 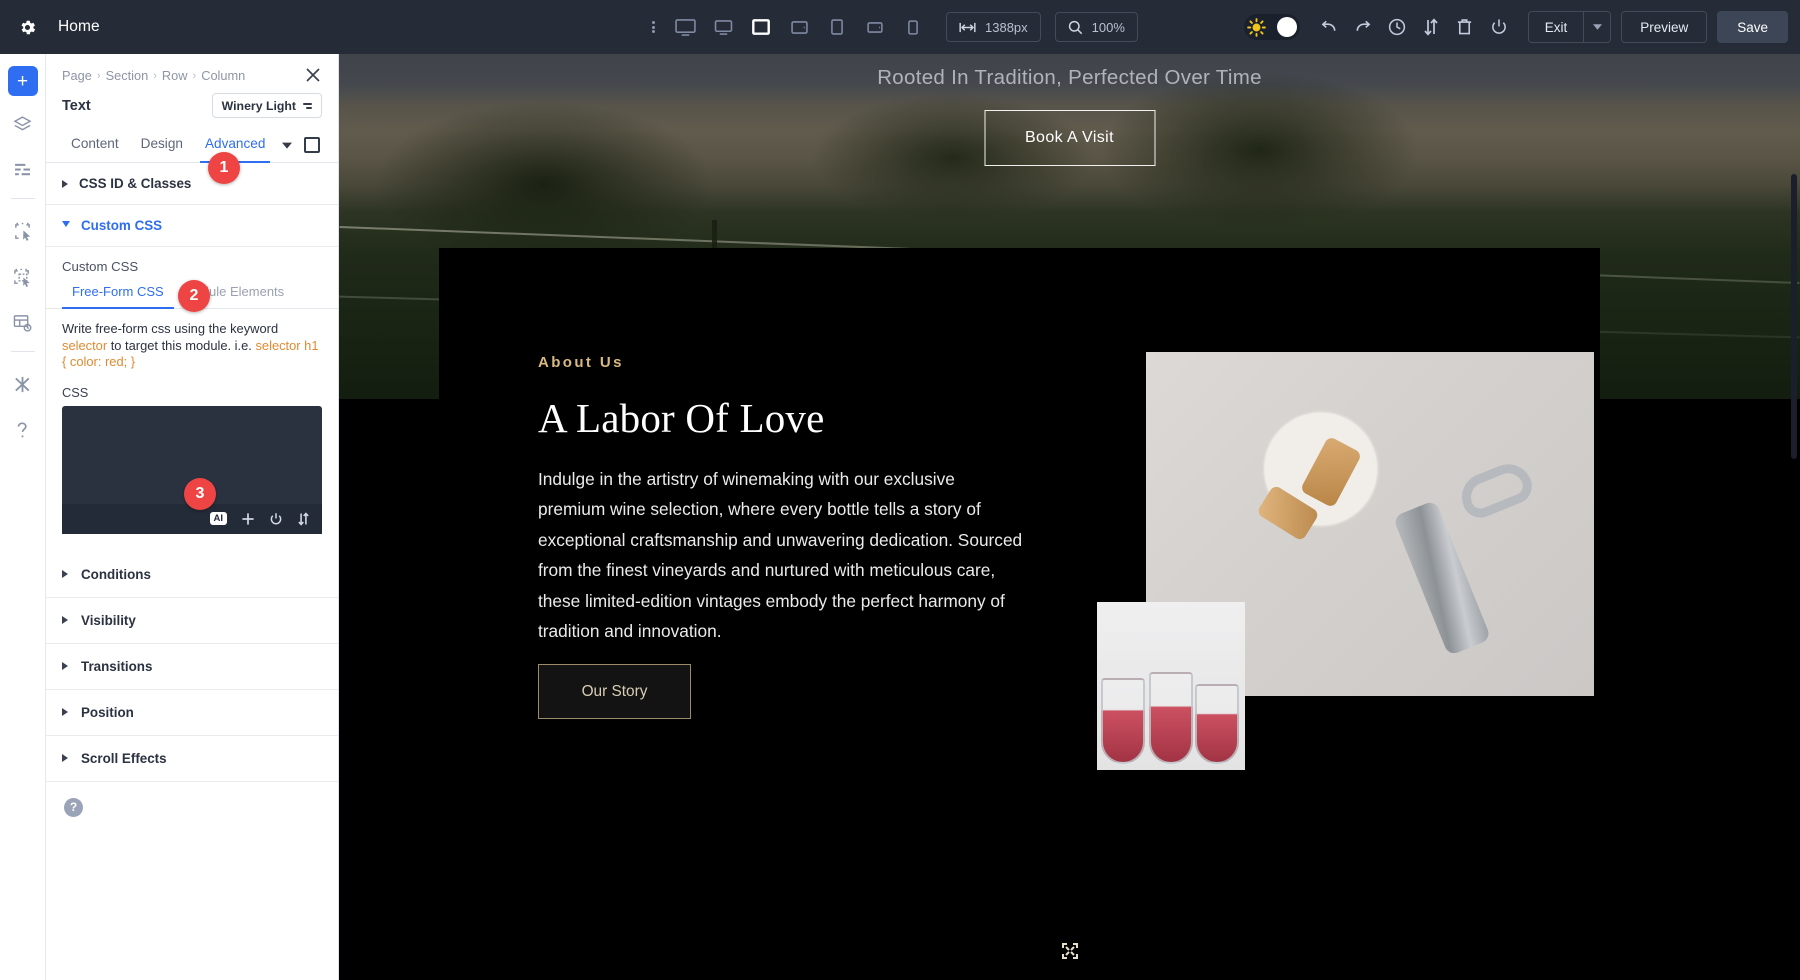 What do you see at coordinates (127, 75) in the screenshot?
I see `breadcrumb-section: Section` at bounding box center [127, 75].